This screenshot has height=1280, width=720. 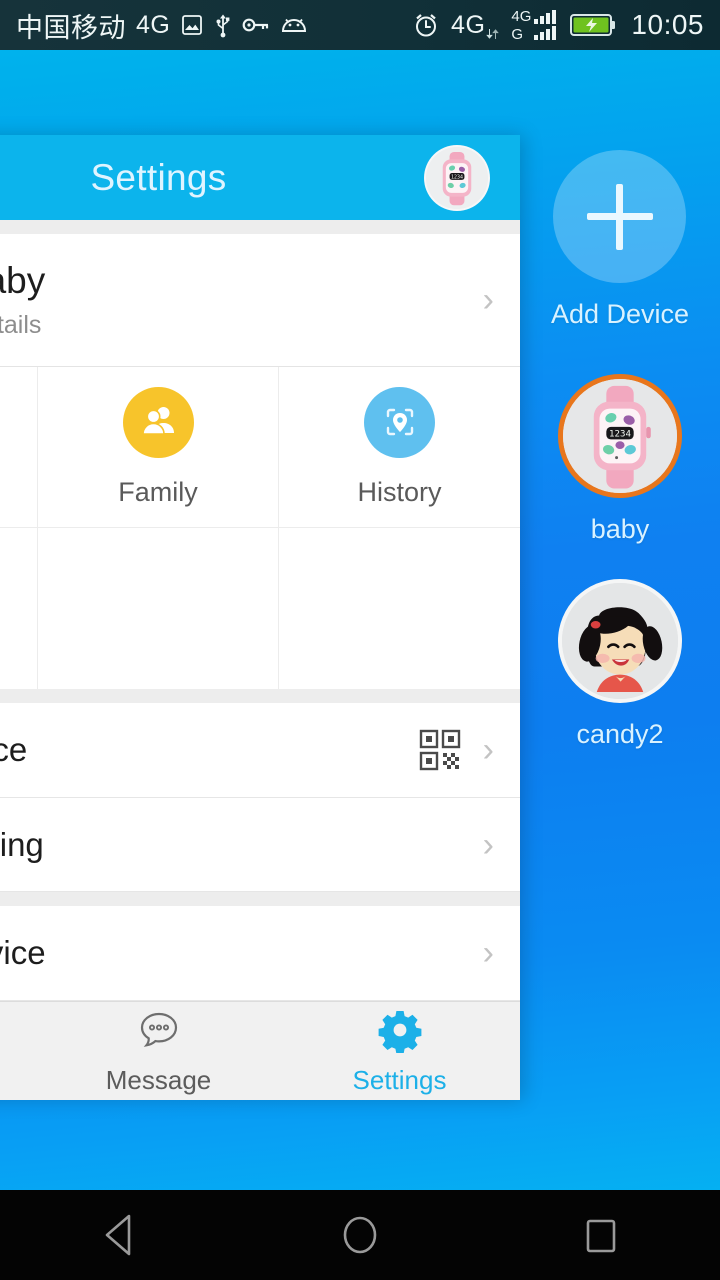 What do you see at coordinates (521, 16) in the screenshot?
I see `sim2-network-label: 4G` at bounding box center [521, 16].